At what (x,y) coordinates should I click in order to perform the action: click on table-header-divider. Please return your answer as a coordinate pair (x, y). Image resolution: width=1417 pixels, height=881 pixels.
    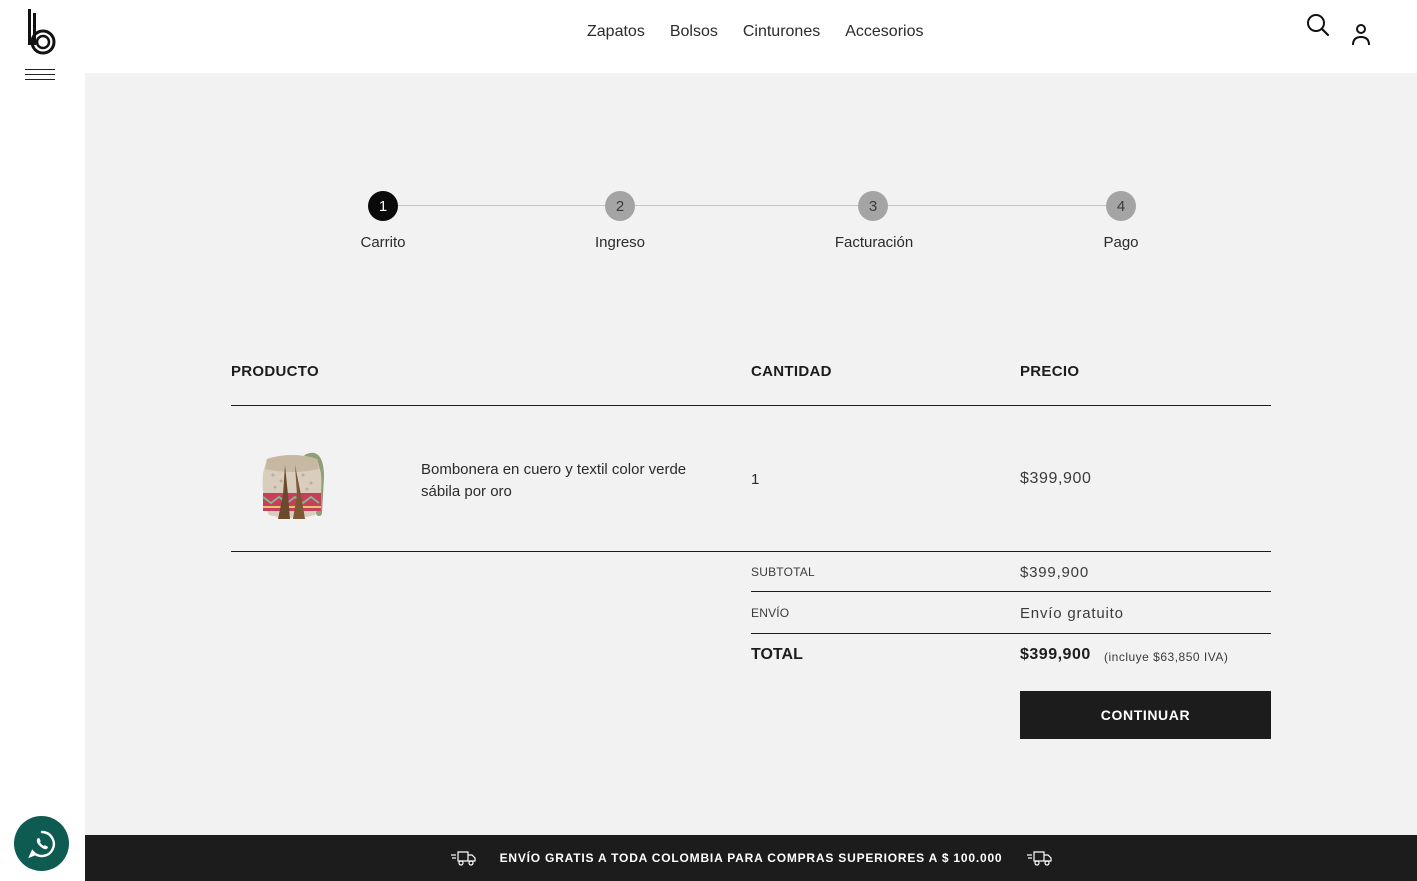
    Looking at the image, I should click on (751, 405).